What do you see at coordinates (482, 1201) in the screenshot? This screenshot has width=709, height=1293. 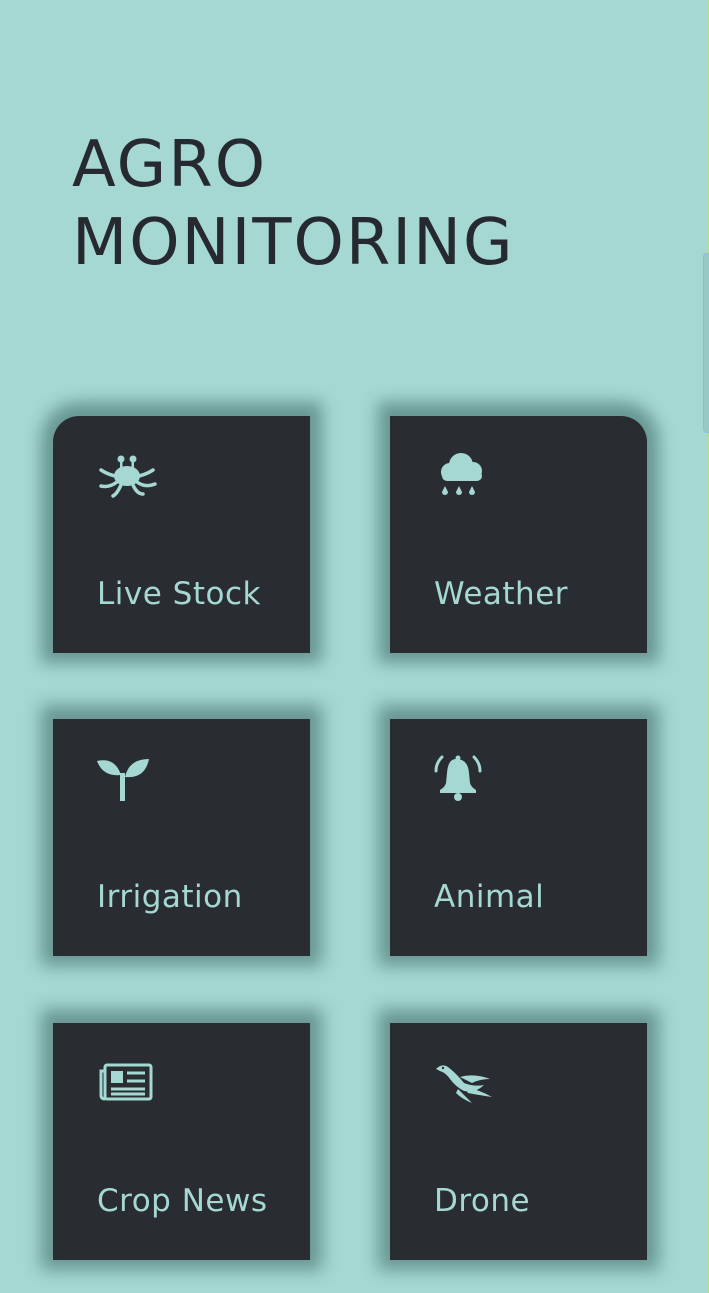 I see `drone-label: Drone` at bounding box center [482, 1201].